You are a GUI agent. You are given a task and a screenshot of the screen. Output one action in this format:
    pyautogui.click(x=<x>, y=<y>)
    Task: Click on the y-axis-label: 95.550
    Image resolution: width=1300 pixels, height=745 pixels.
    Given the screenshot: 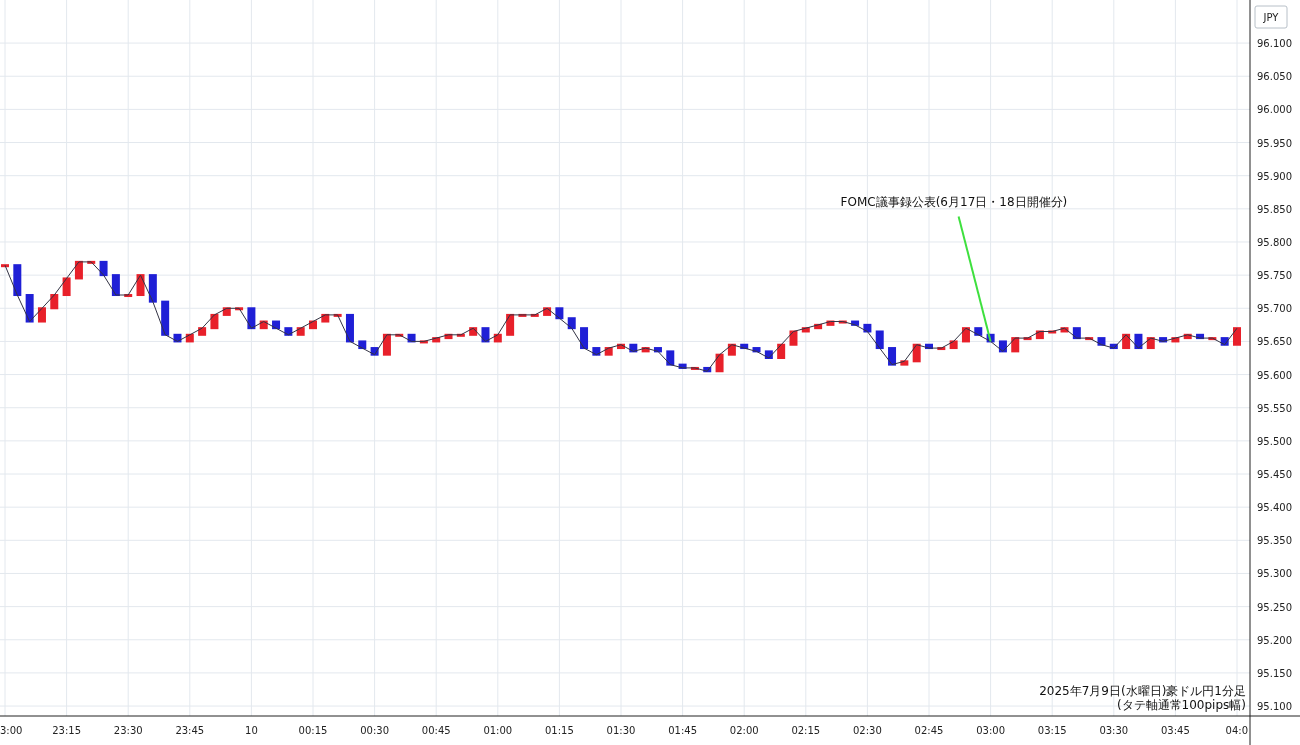 What is the action you would take?
    pyautogui.click(x=1274, y=408)
    